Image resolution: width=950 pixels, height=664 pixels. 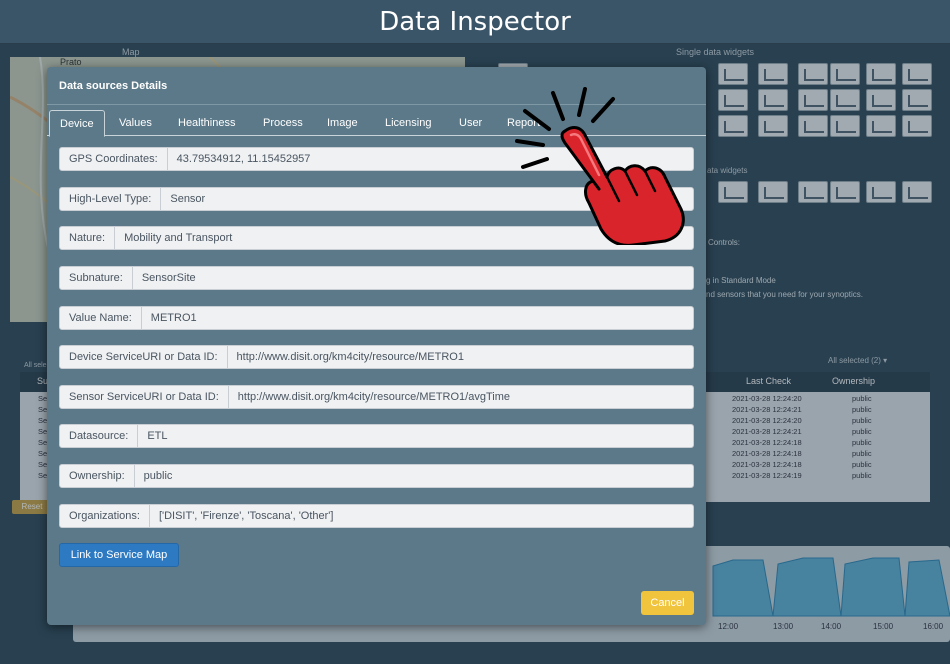 What do you see at coordinates (376, 318) in the screenshot?
I see `value-name-field: Value Name: METRO1` at bounding box center [376, 318].